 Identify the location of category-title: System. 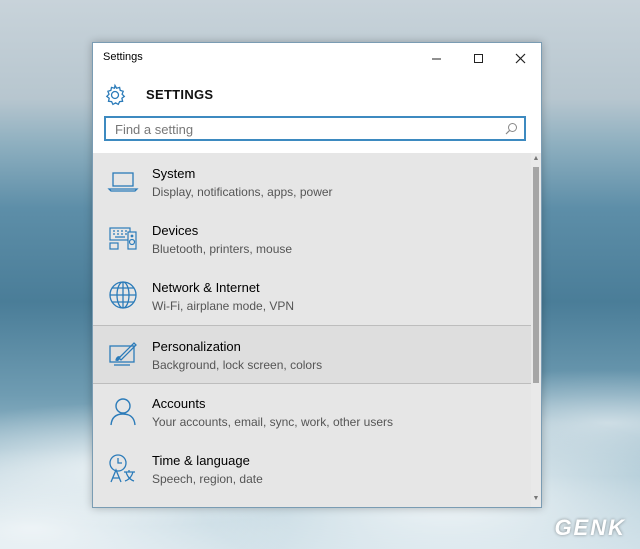
(174, 173).